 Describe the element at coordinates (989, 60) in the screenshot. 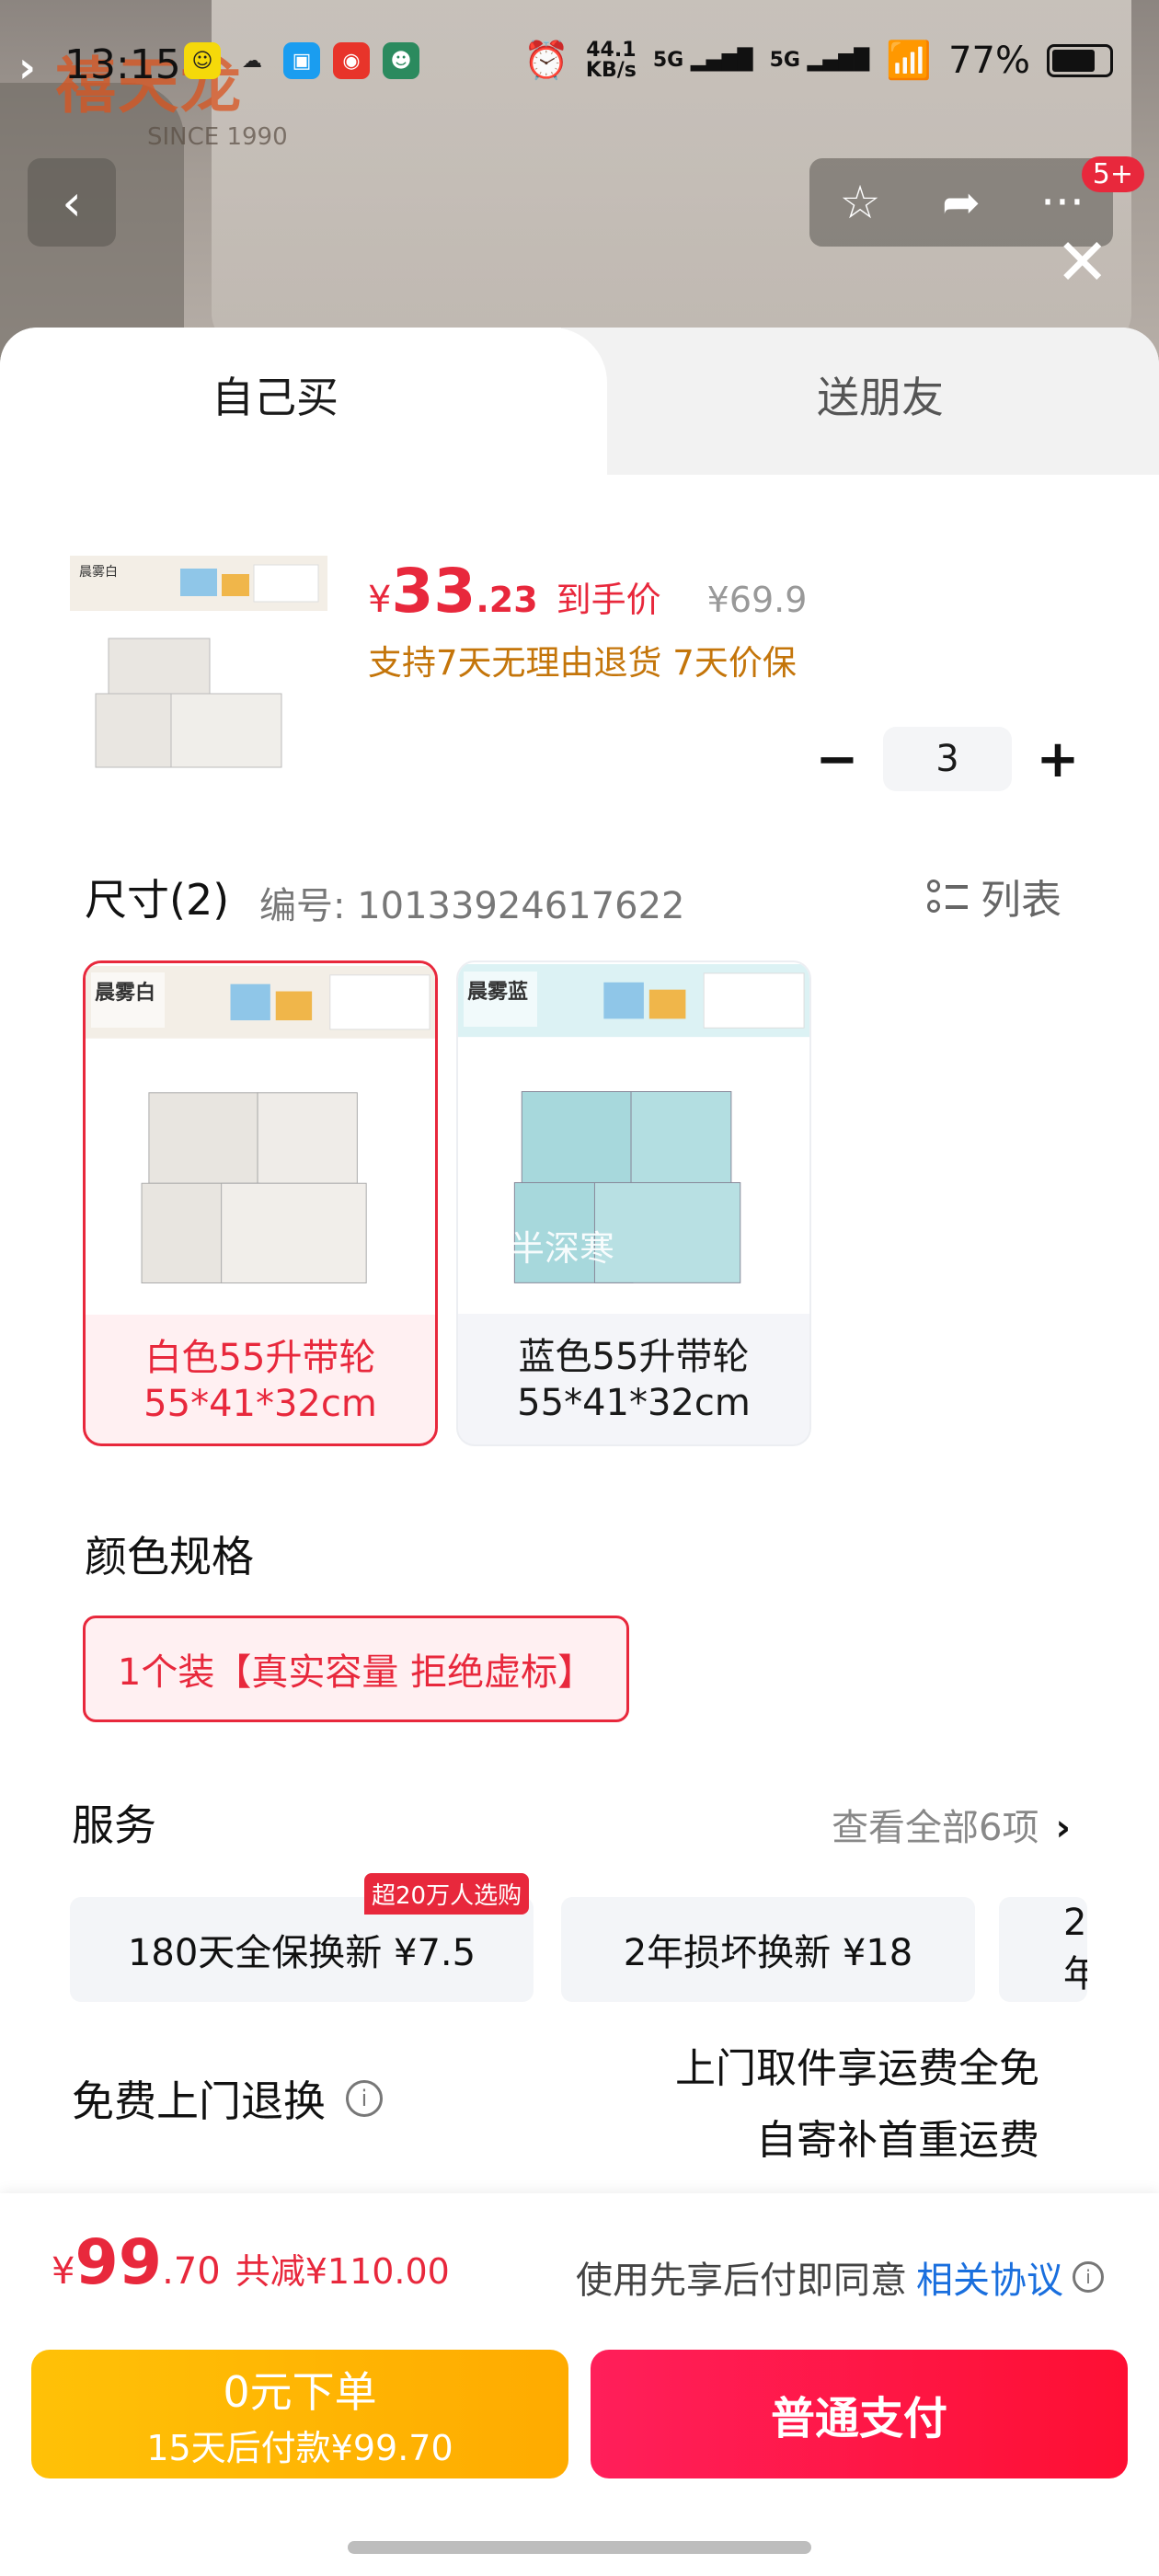

I see `battery-percent: 77%` at that location.